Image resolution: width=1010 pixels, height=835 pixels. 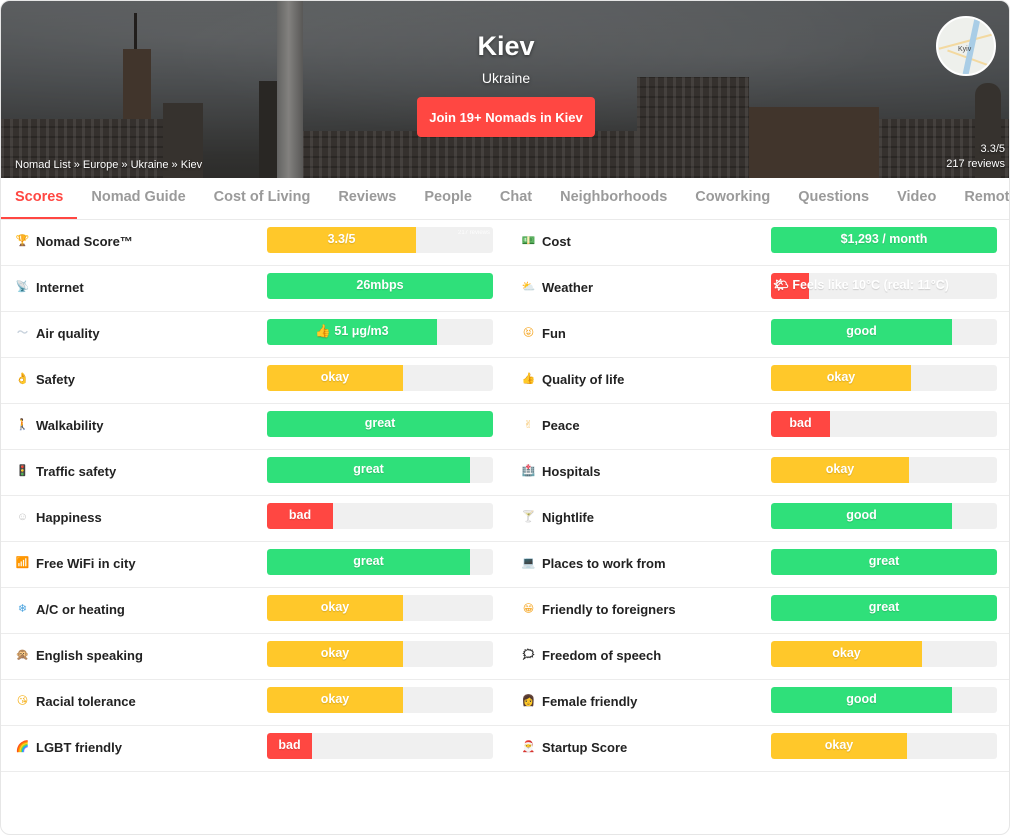 I want to click on score-value: $1,293 / month, so click(x=884, y=239).